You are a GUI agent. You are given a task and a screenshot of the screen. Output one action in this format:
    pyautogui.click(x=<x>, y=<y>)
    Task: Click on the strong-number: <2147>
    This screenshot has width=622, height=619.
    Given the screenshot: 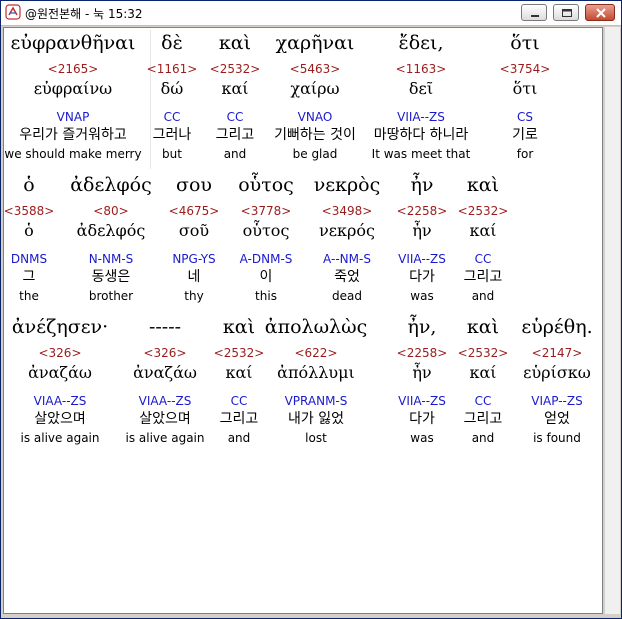 What is the action you would take?
    pyautogui.click(x=549, y=353)
    